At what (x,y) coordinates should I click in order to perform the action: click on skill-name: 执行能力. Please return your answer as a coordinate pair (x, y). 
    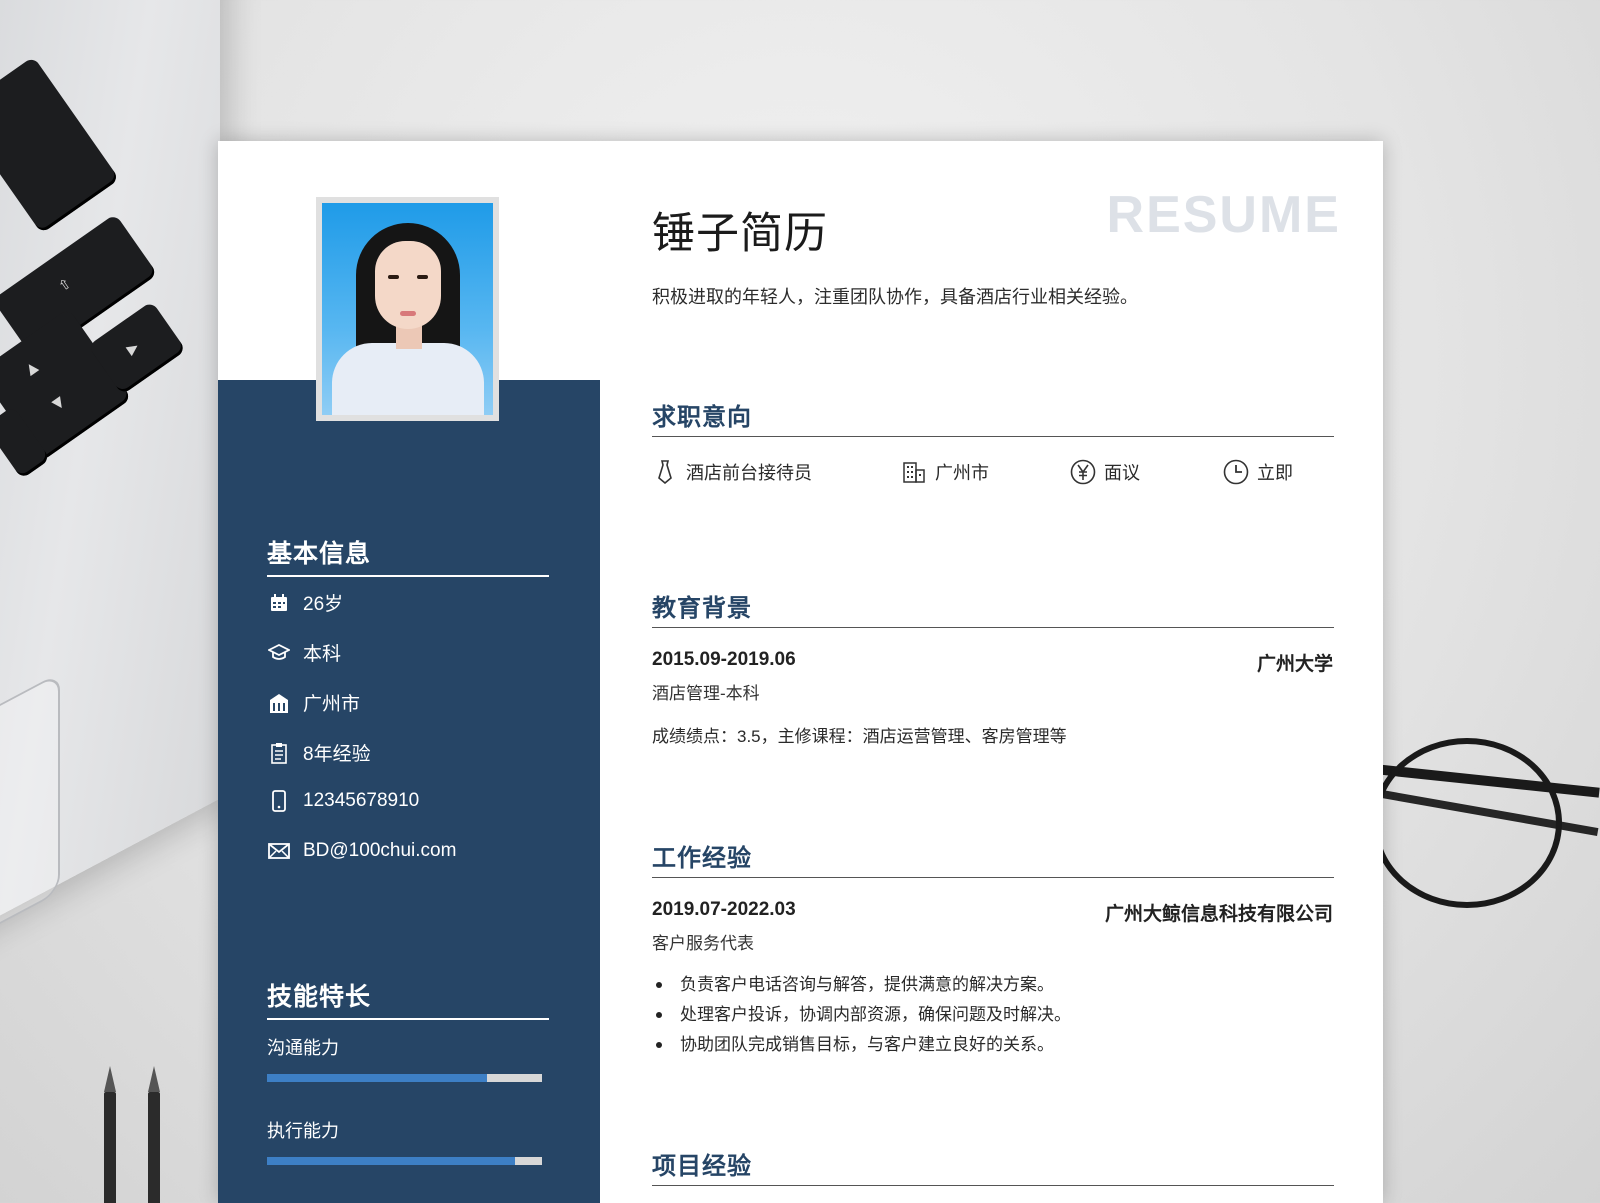
    Looking at the image, I should click on (303, 1131).